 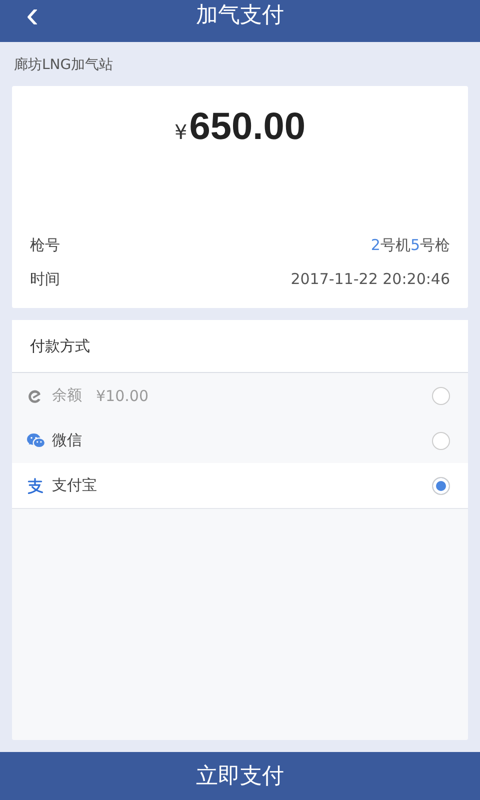 I want to click on info-label: 时间, so click(x=45, y=279).